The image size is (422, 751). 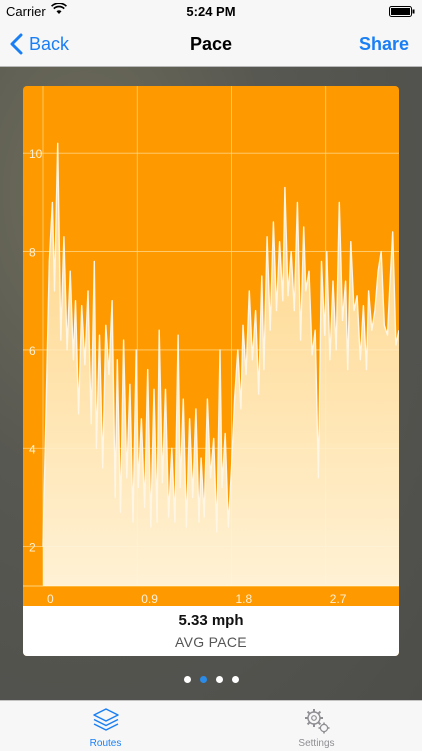 What do you see at coordinates (211, 44) in the screenshot?
I see `navigation-bar: Back Pace Share` at bounding box center [211, 44].